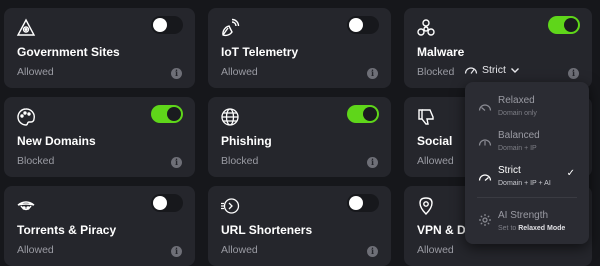 This screenshot has height=266, width=600. I want to click on category-card-malware: Malware Blocked Strict i, so click(498, 48).